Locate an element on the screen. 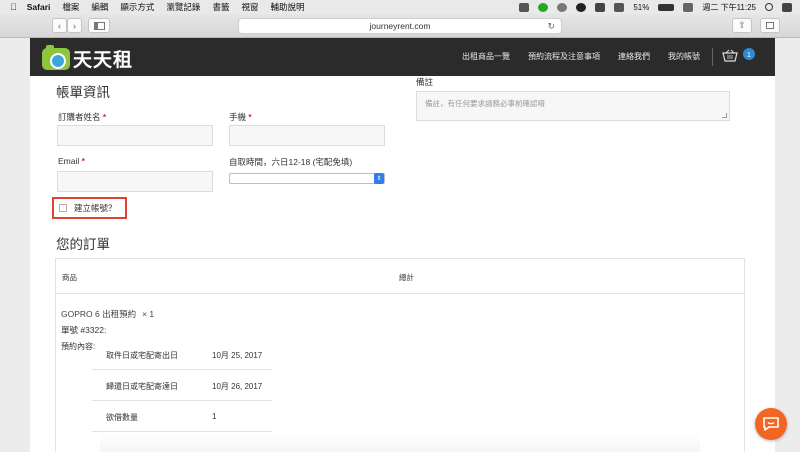  menu-file: 檔案 is located at coordinates (70, 7).